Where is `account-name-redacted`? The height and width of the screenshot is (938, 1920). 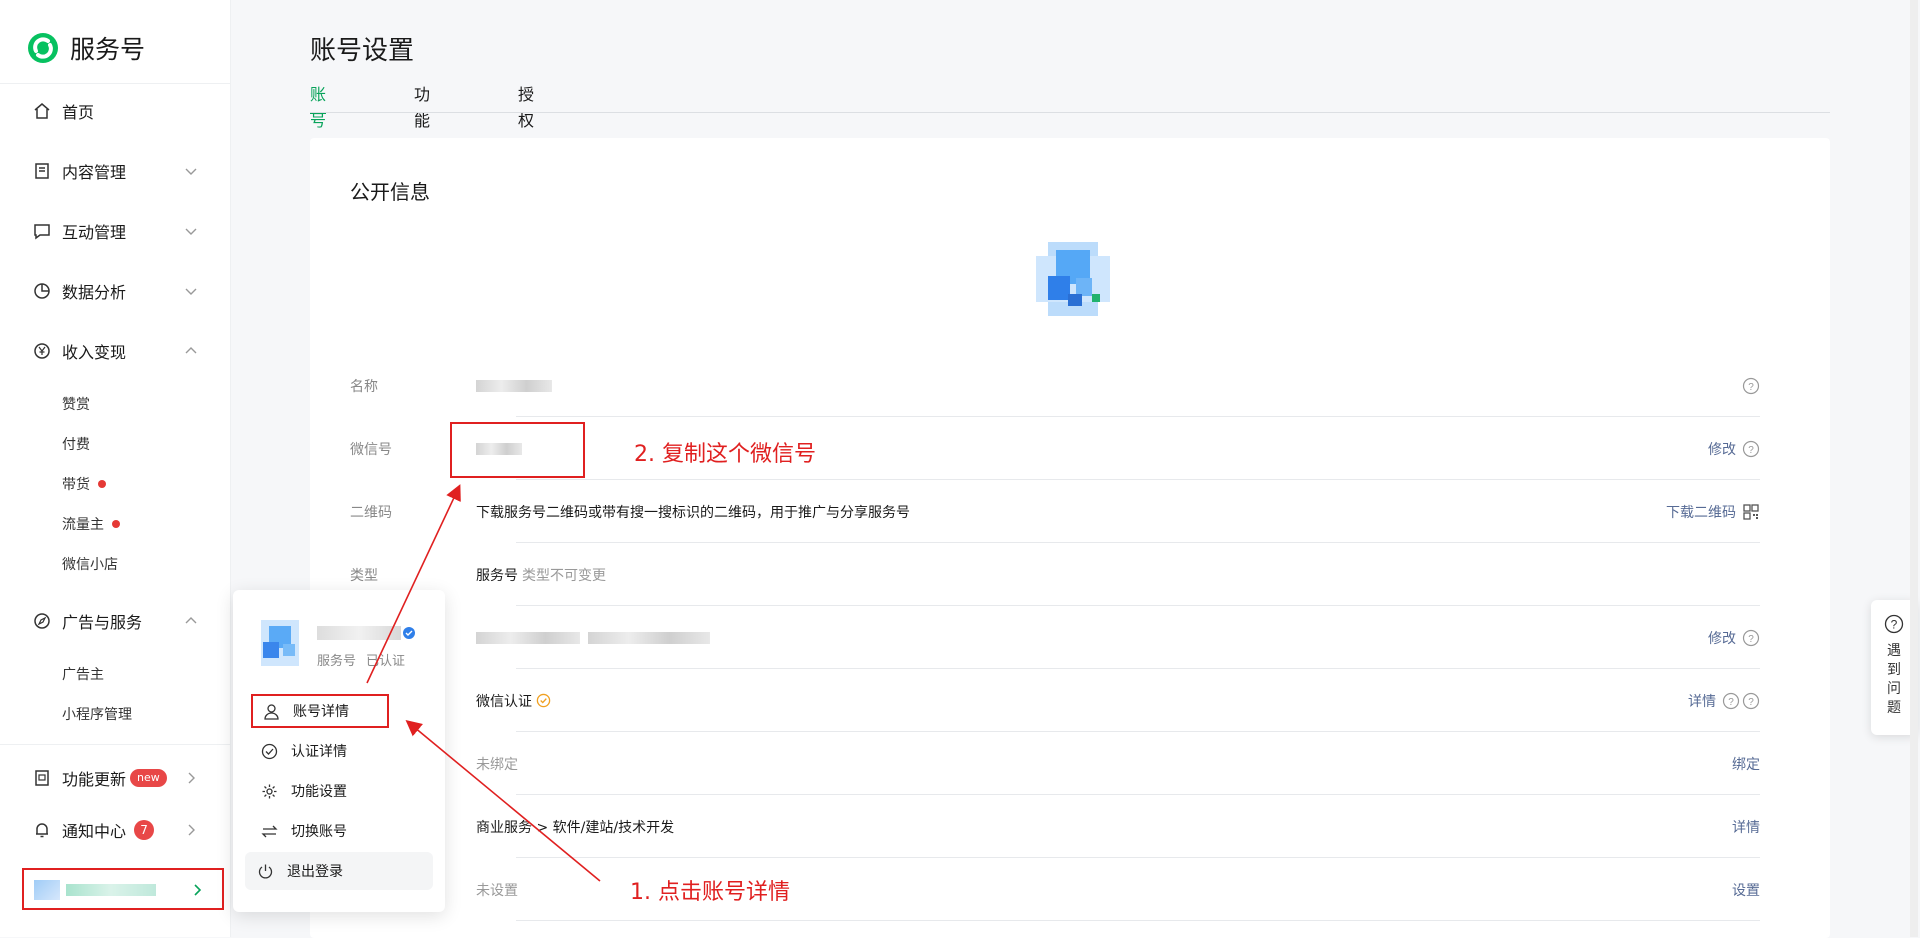
account-name-redacted is located at coordinates (359, 633).